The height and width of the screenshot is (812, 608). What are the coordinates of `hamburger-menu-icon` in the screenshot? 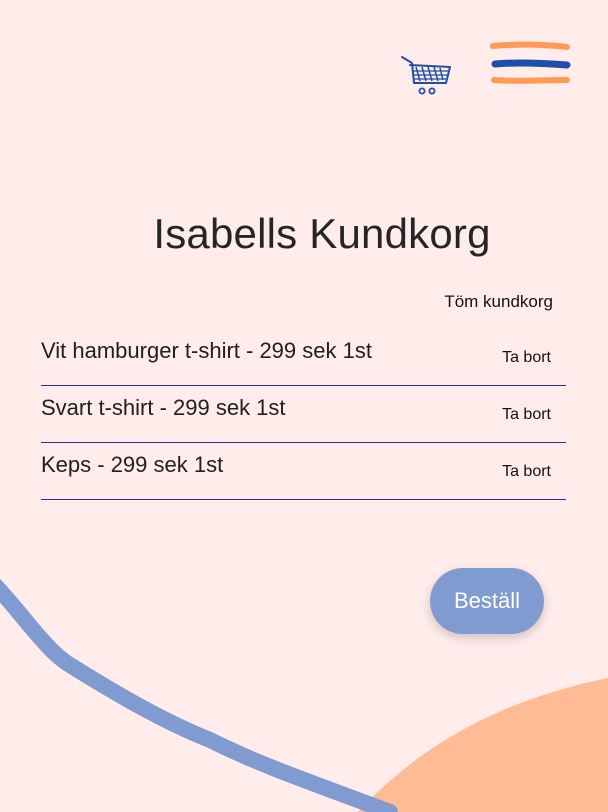 It's located at (531, 64).